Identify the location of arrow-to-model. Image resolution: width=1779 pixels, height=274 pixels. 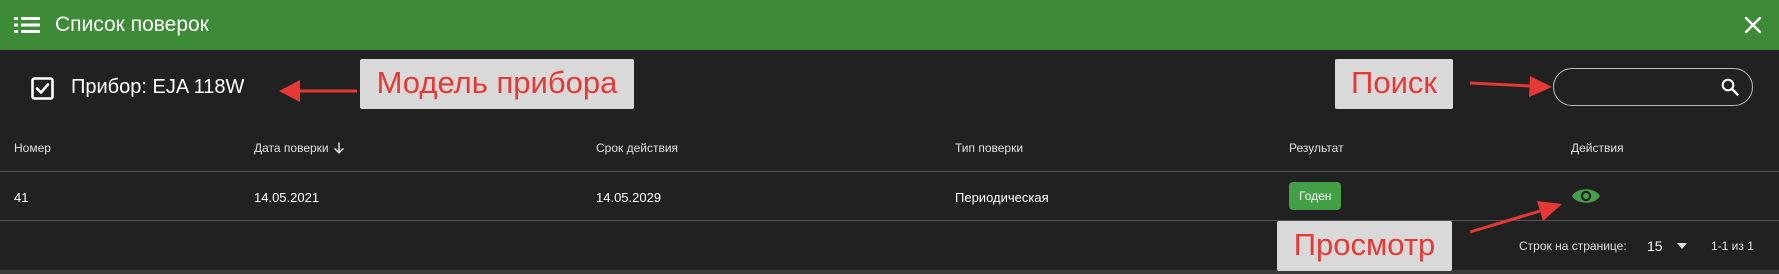
(318, 91).